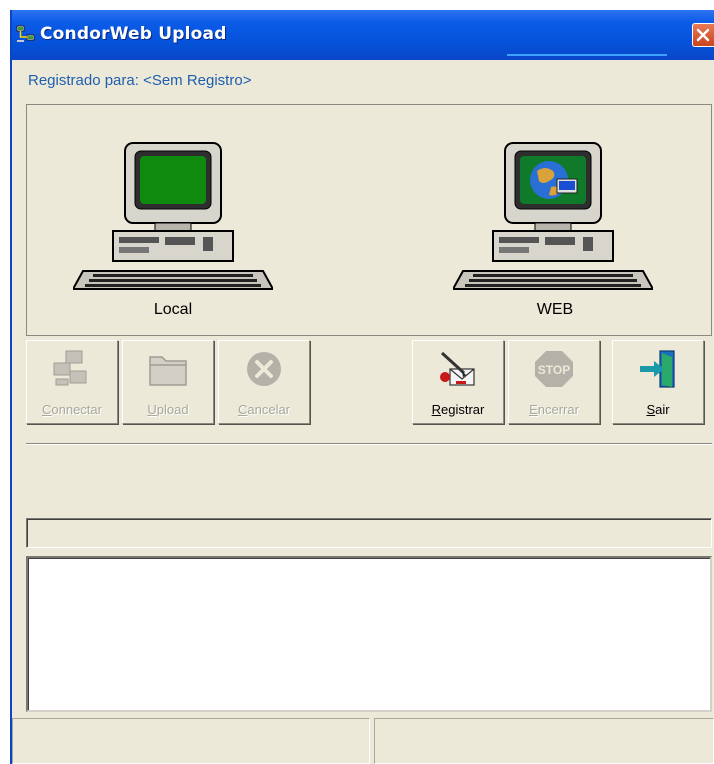 This screenshot has height=764, width=714. What do you see at coordinates (369, 444) in the screenshot?
I see `separator` at bounding box center [369, 444].